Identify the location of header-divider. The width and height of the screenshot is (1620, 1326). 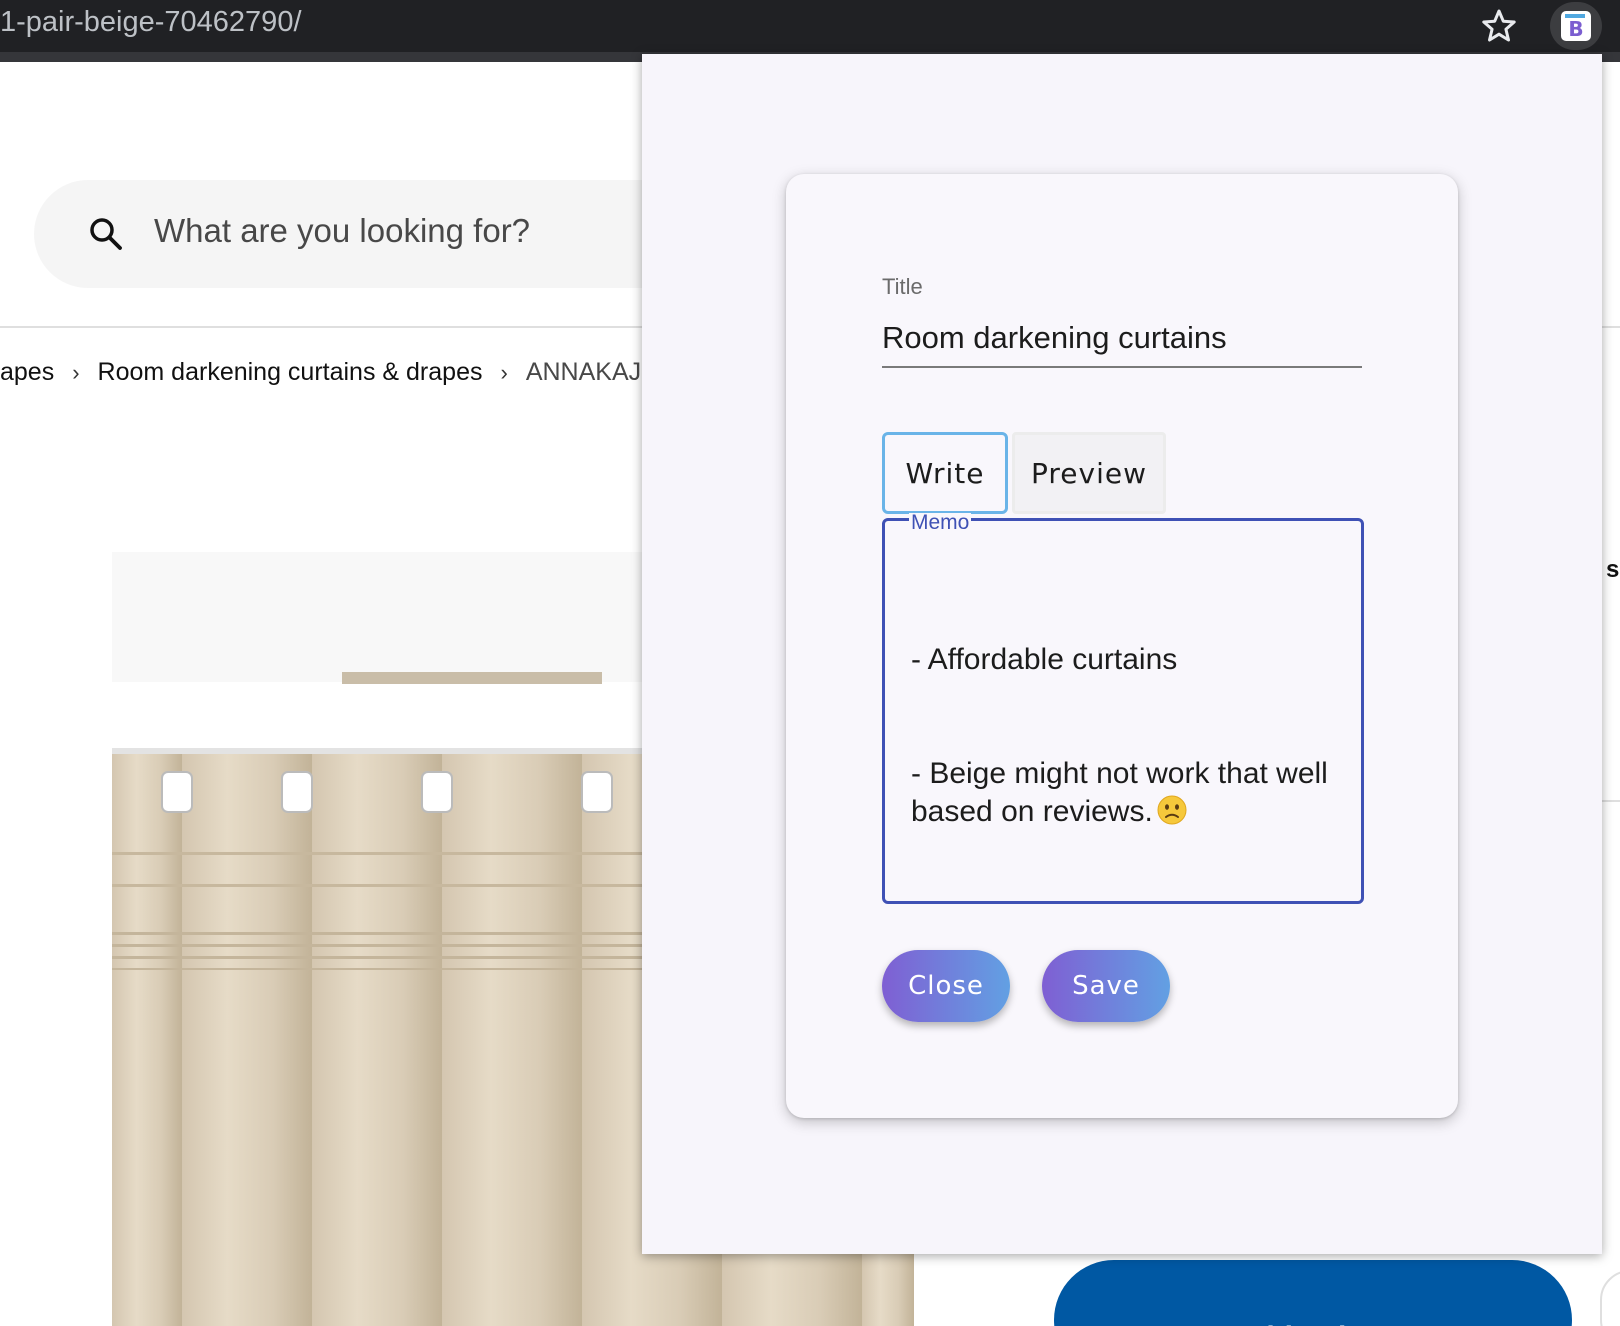
(330, 327).